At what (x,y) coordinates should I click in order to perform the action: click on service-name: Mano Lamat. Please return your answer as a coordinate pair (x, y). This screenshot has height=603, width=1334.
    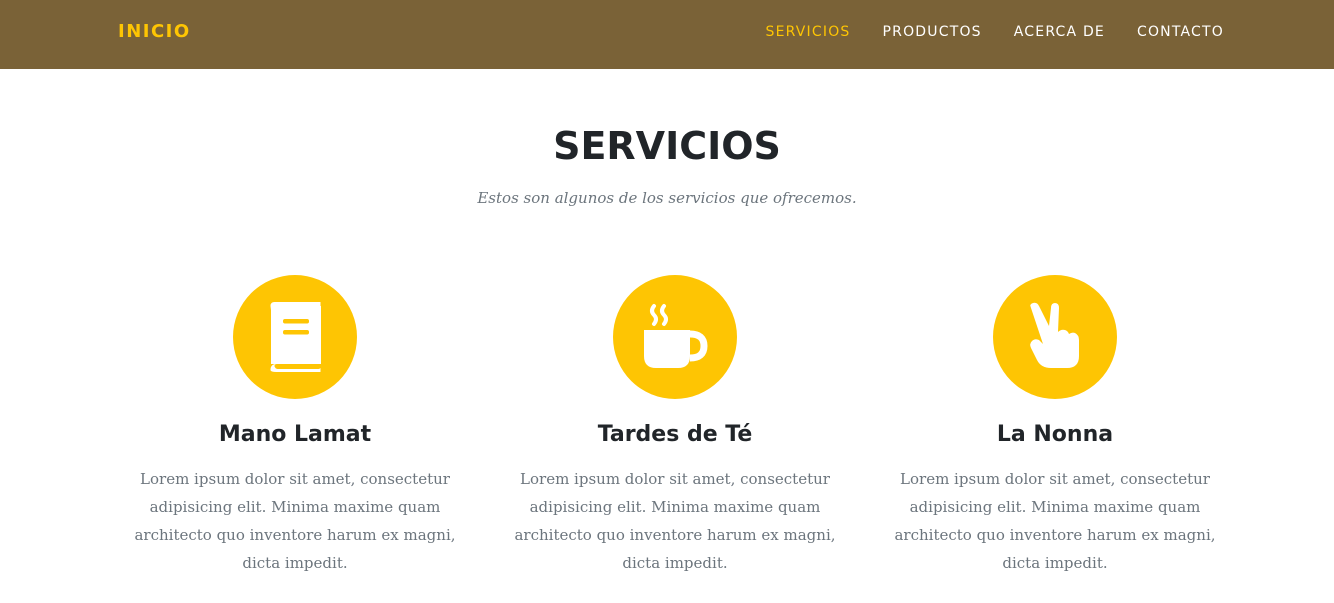
    Looking at the image, I should click on (295, 434).